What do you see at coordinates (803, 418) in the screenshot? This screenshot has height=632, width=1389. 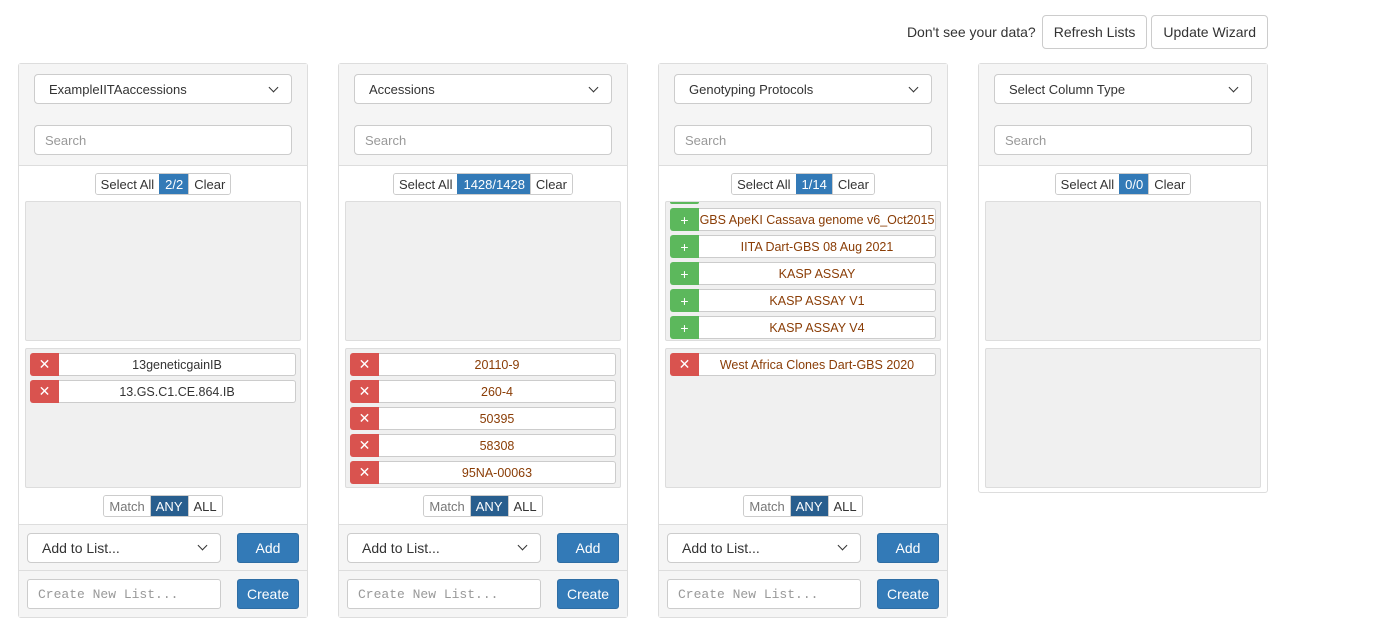 I see `selected-items-list: ✕ West Africa Clones Dart-GBS 2020` at bounding box center [803, 418].